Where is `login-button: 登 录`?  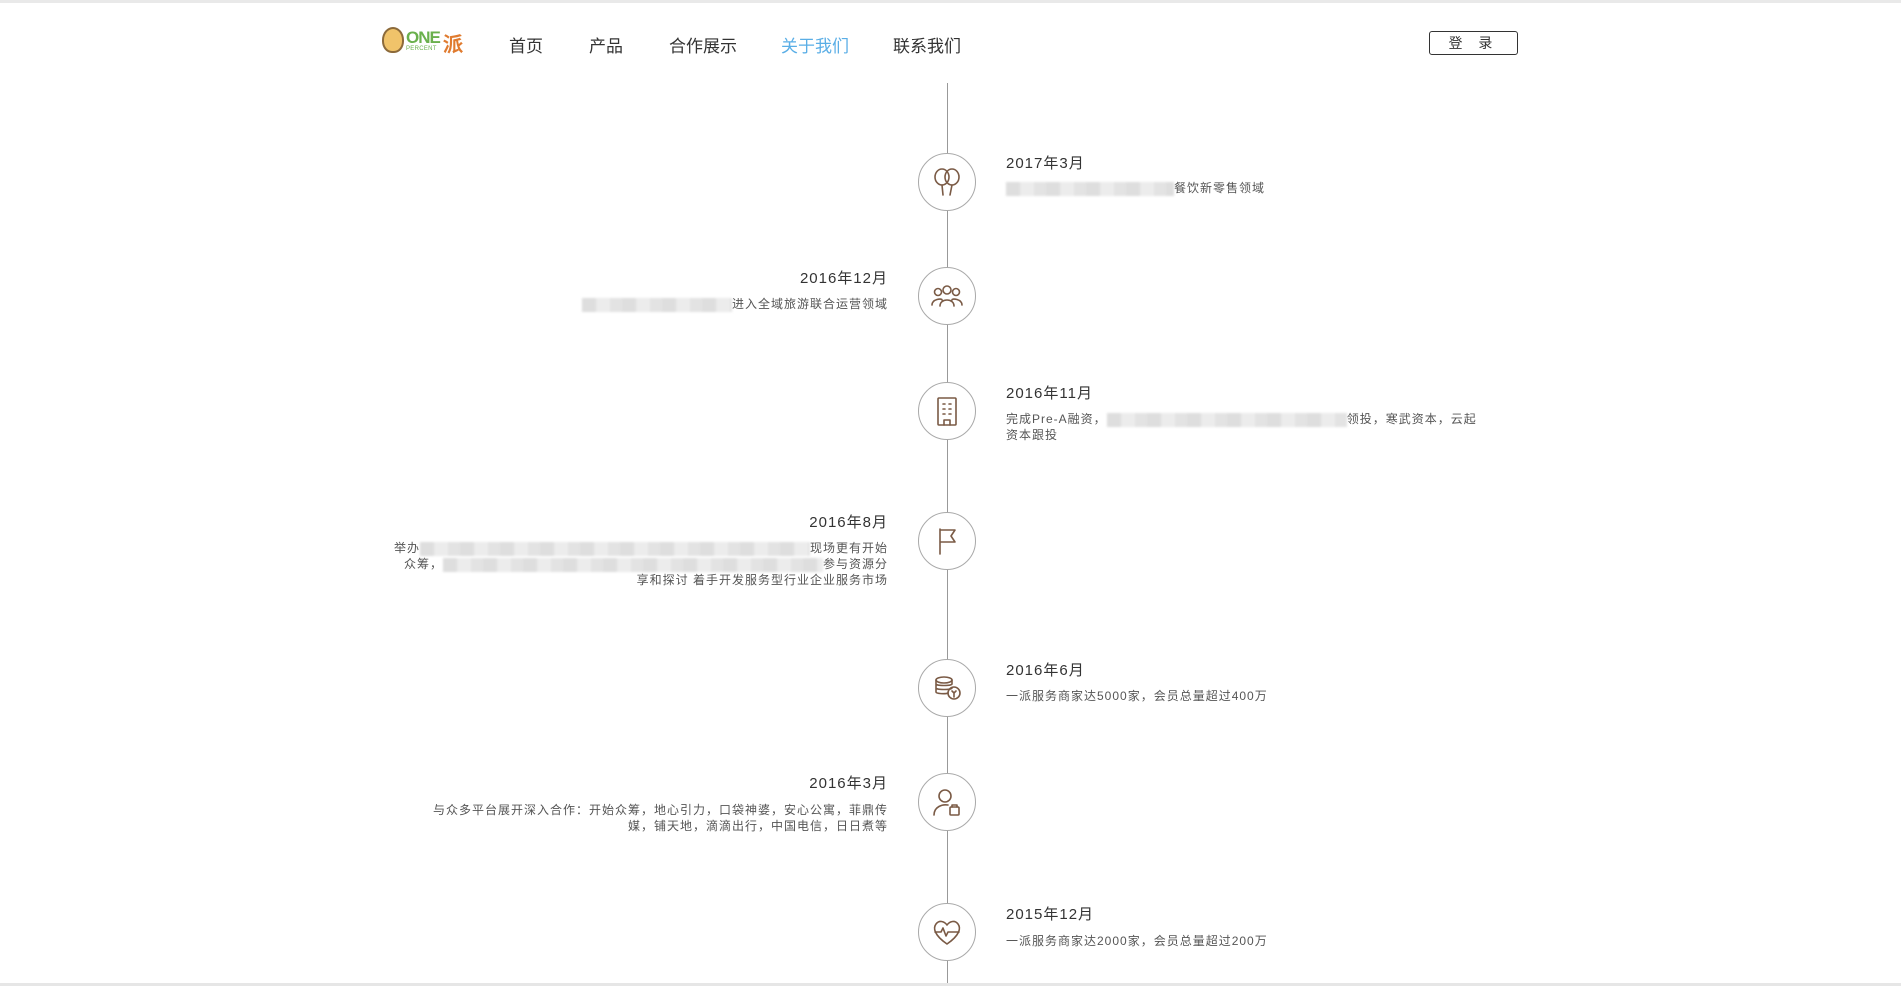 login-button: 登 录 is located at coordinates (1473, 43).